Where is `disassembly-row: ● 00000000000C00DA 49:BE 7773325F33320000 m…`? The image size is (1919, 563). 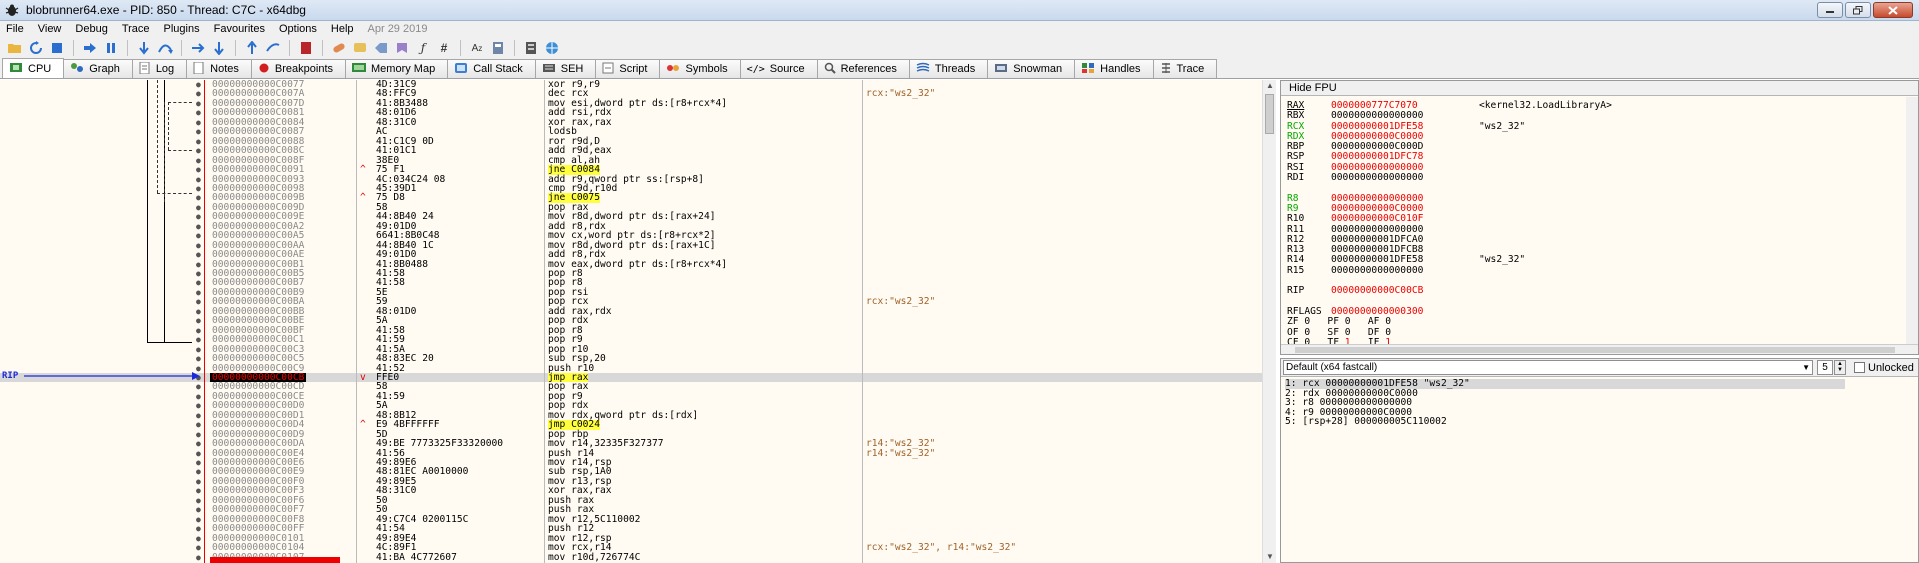 disassembly-row: ● 00000000000C00DA 49:BE 7773325F33320000 m… is located at coordinates (631, 444).